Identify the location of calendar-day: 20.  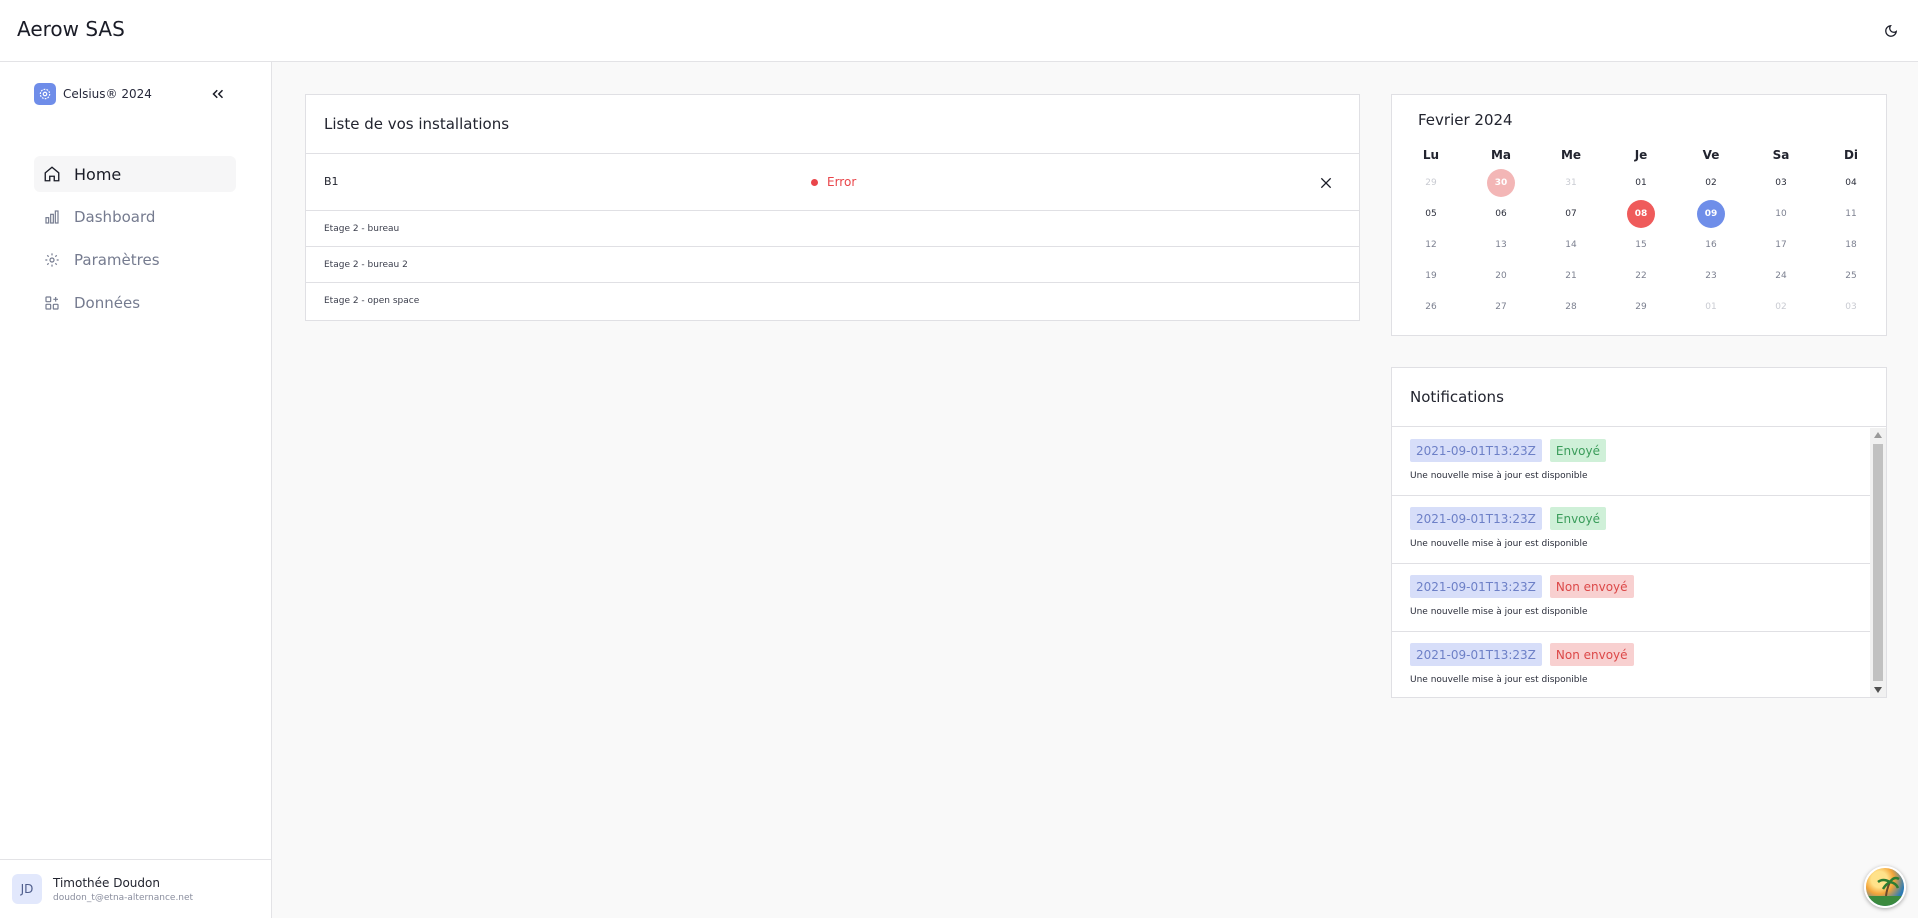
(1501, 276).